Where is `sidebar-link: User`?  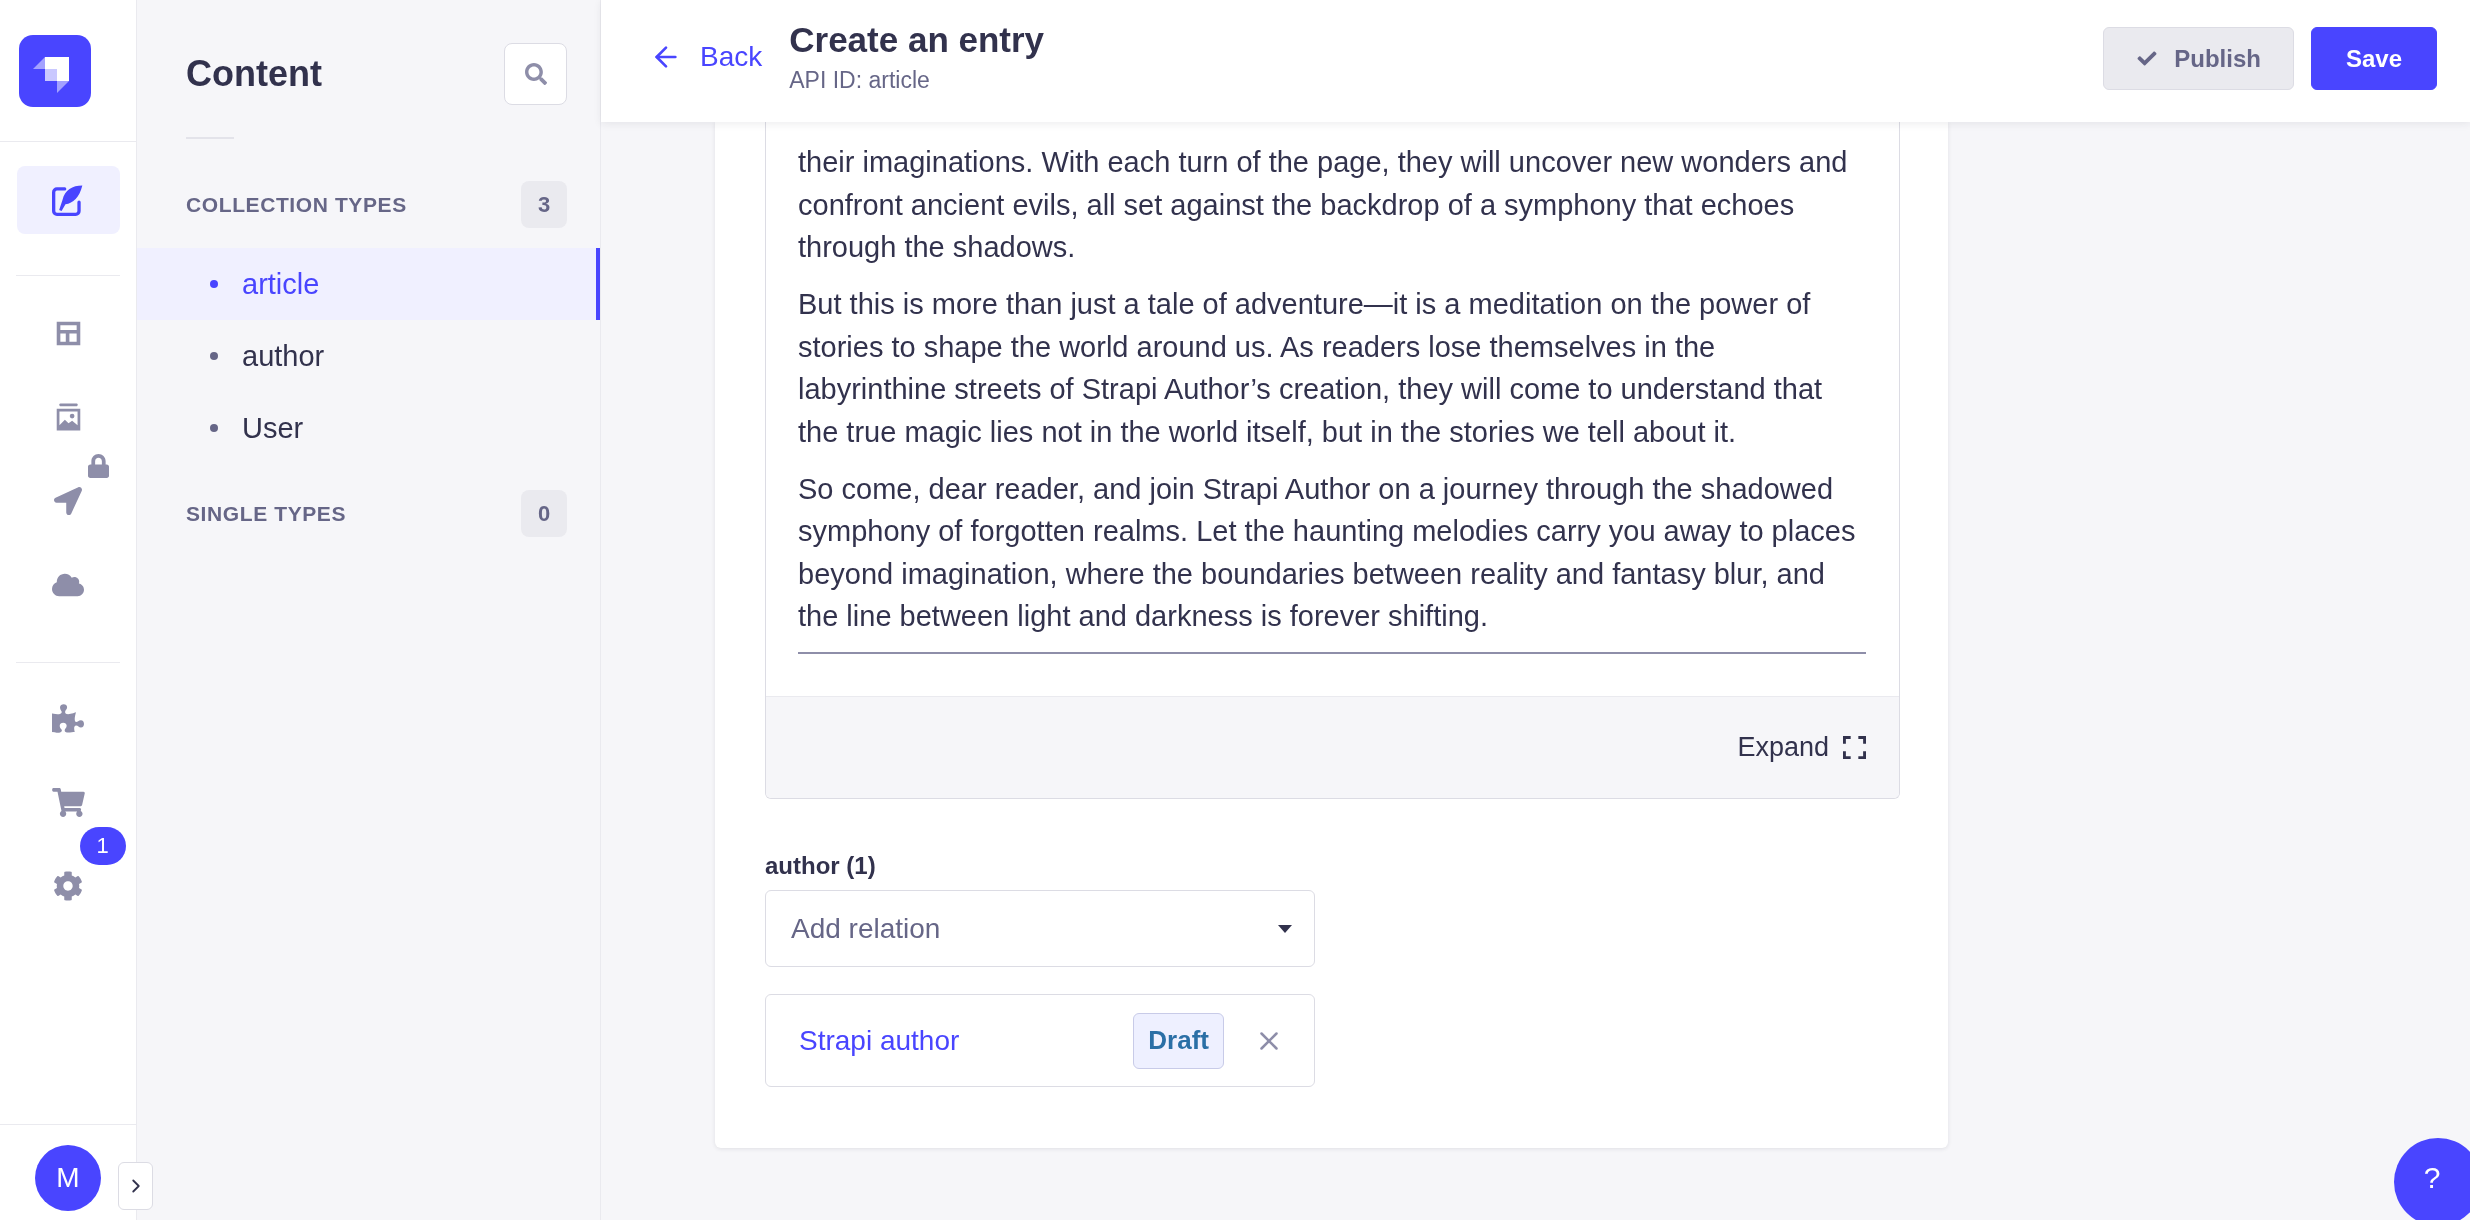
sidebar-link: User is located at coordinates (368, 428).